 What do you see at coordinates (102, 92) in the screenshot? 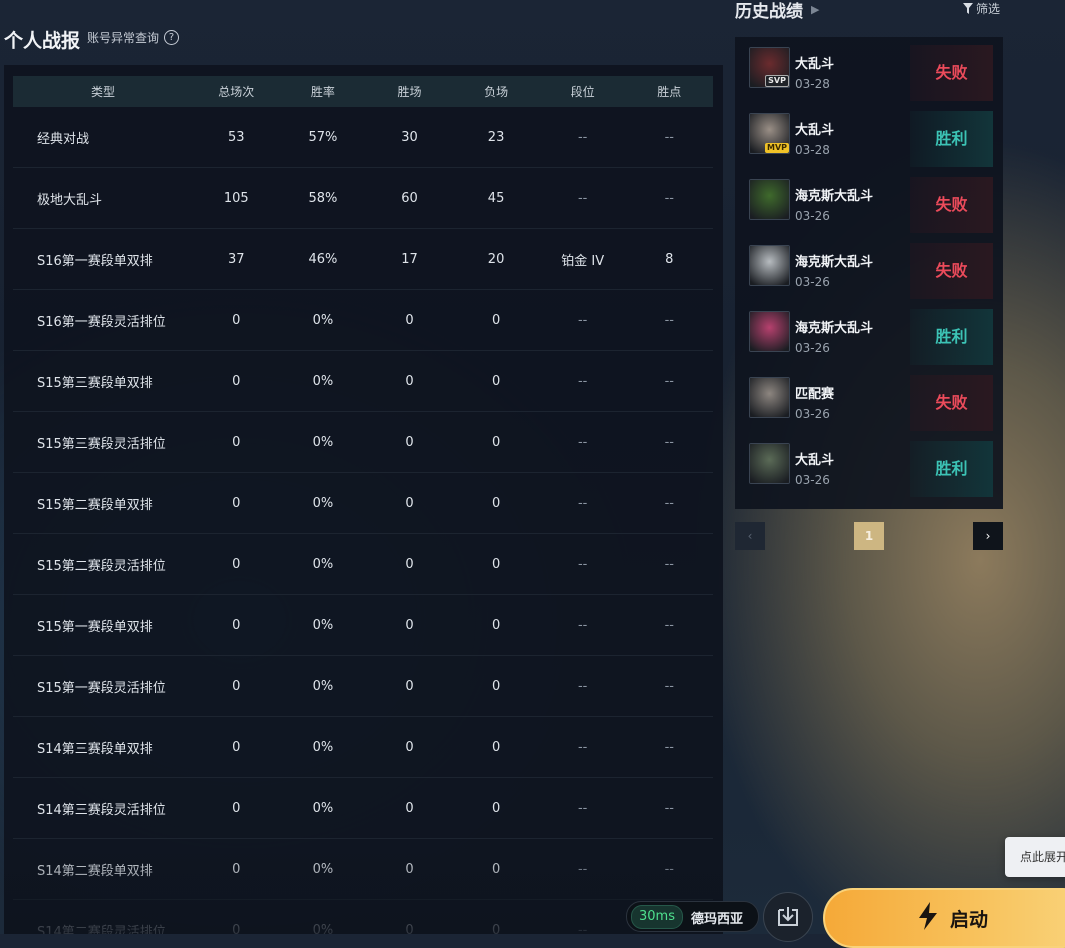
I see `column-header: 类型` at bounding box center [102, 92].